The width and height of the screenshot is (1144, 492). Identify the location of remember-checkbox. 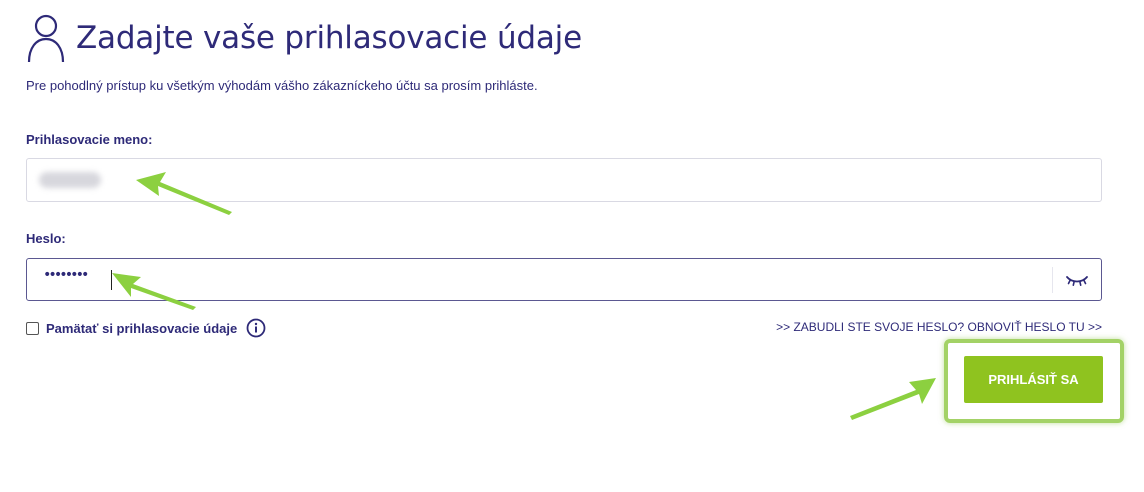
(32, 328).